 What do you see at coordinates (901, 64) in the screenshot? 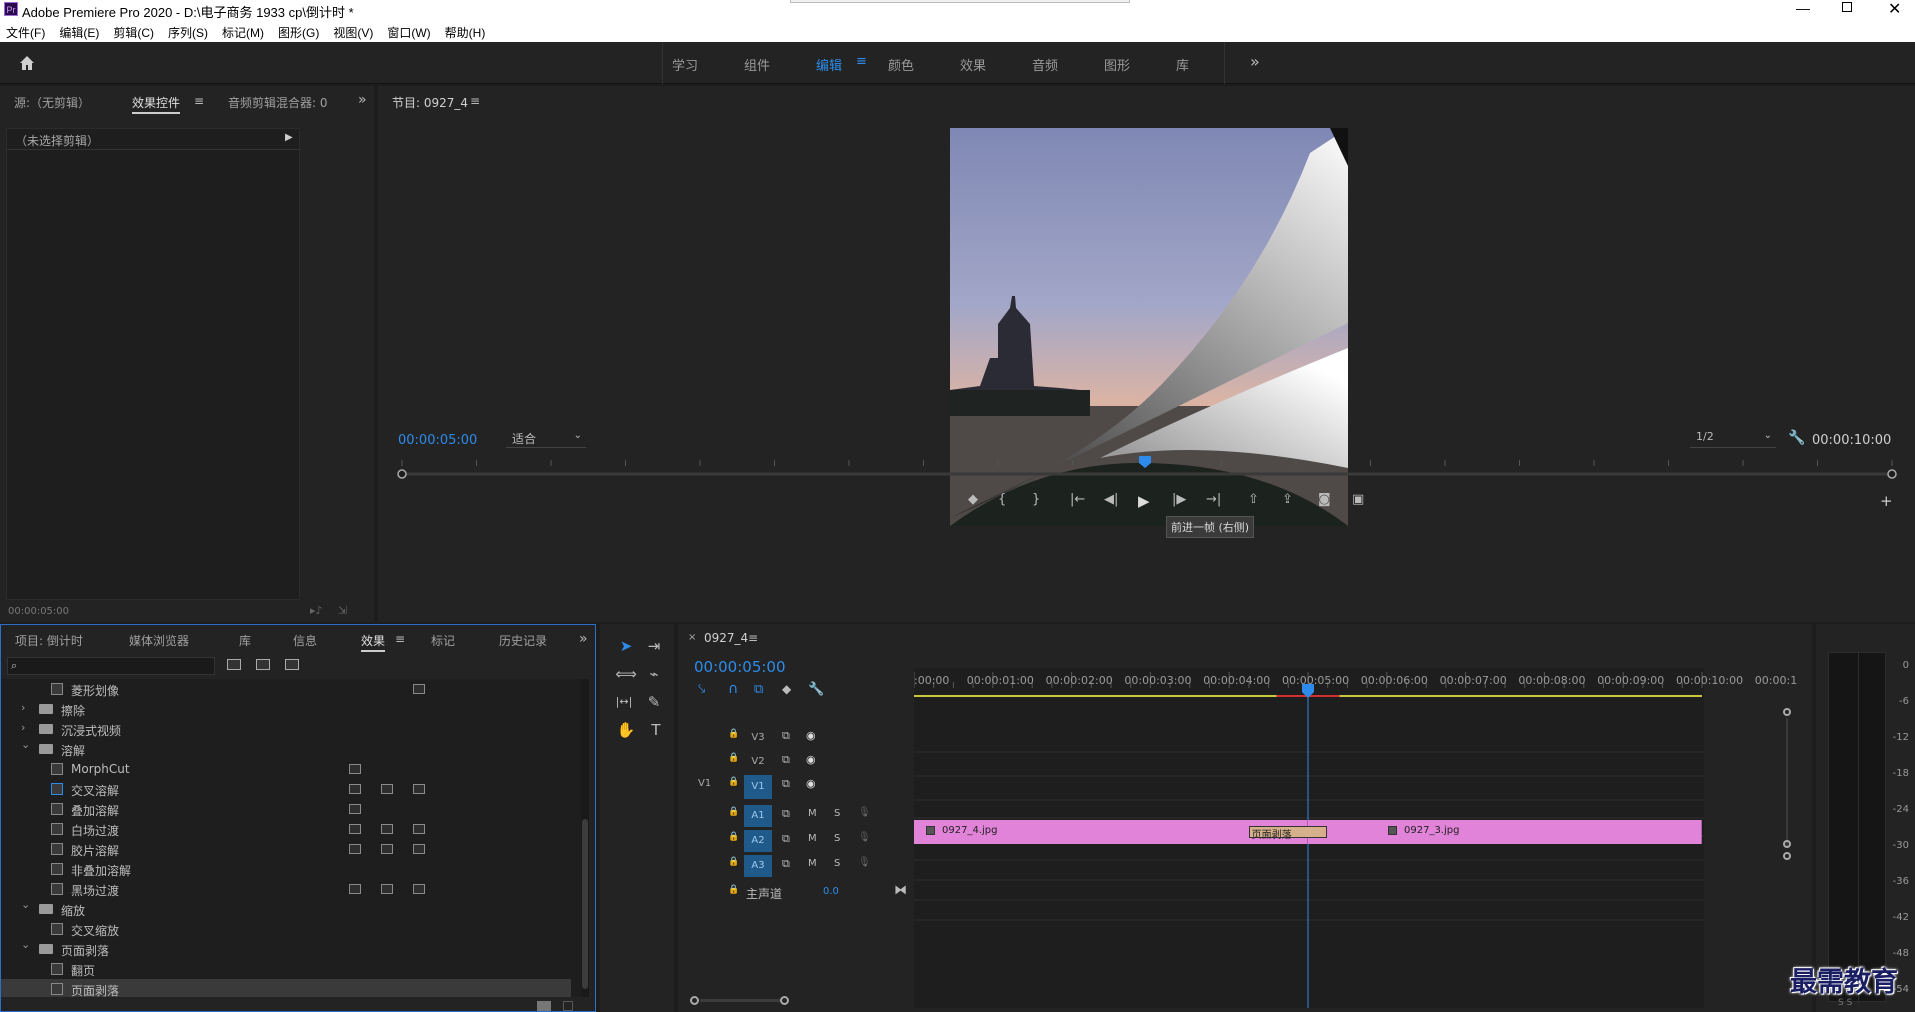
I see `workspace-tab: 颜色` at bounding box center [901, 64].